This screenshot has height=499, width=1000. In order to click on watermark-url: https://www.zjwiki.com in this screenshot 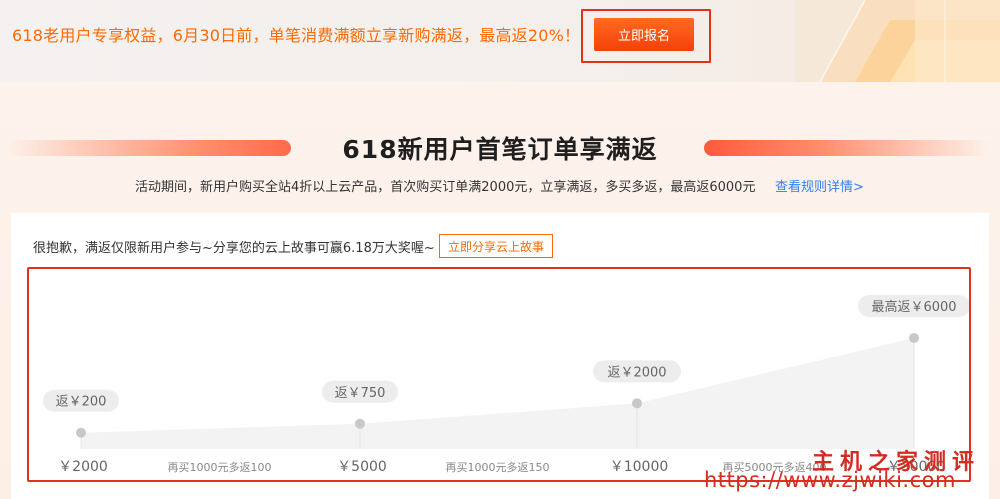, I will do `click(830, 480)`.